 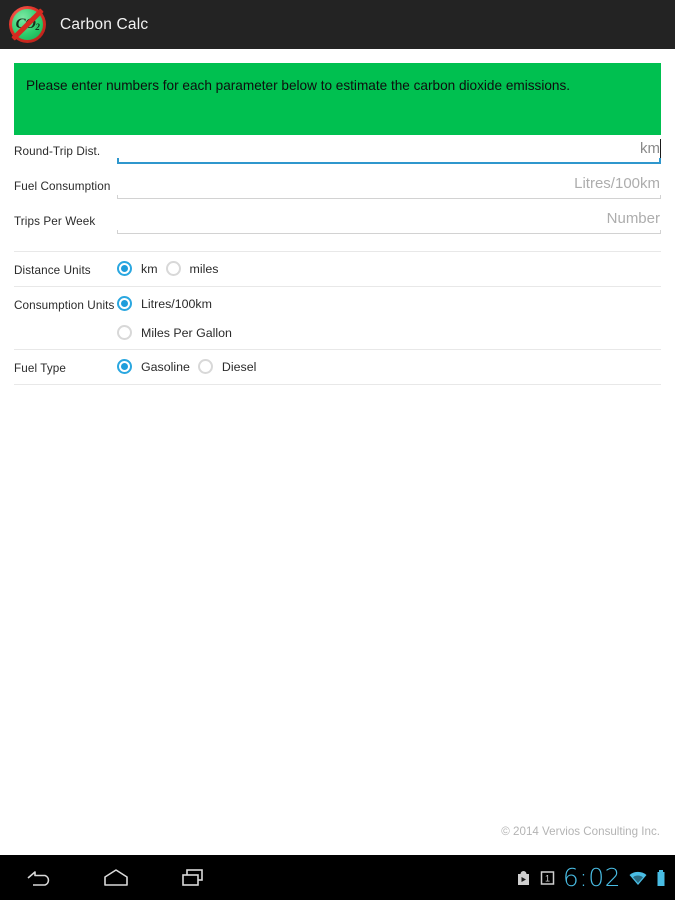 What do you see at coordinates (176, 303) in the screenshot?
I see `radio-label-litres-per-100km: Litres/100km` at bounding box center [176, 303].